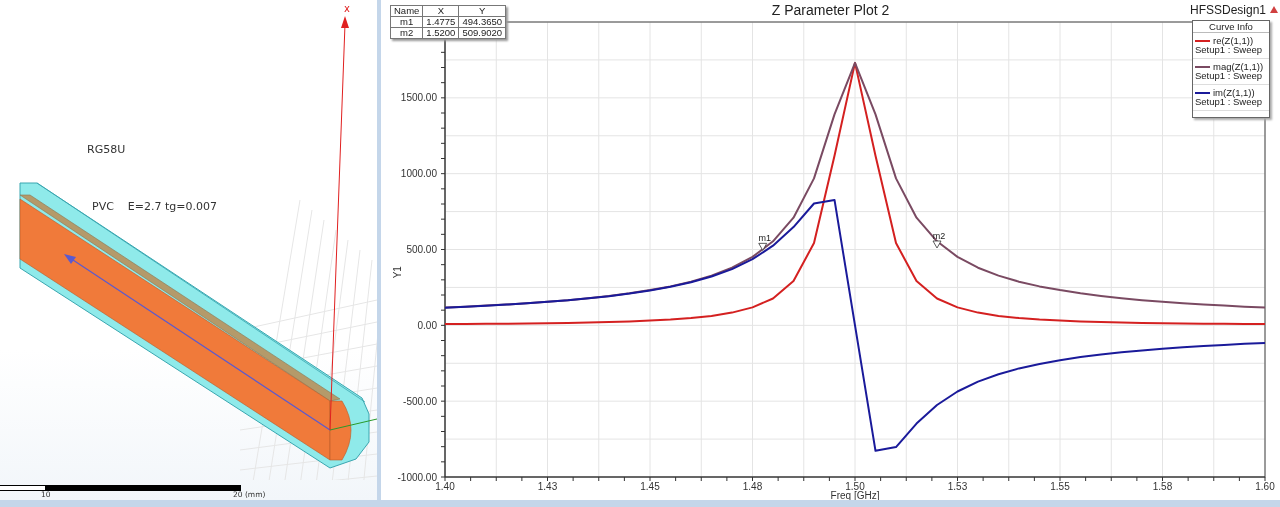  I want to click on legend-label: re(Z(1,1)), so click(1233, 40).